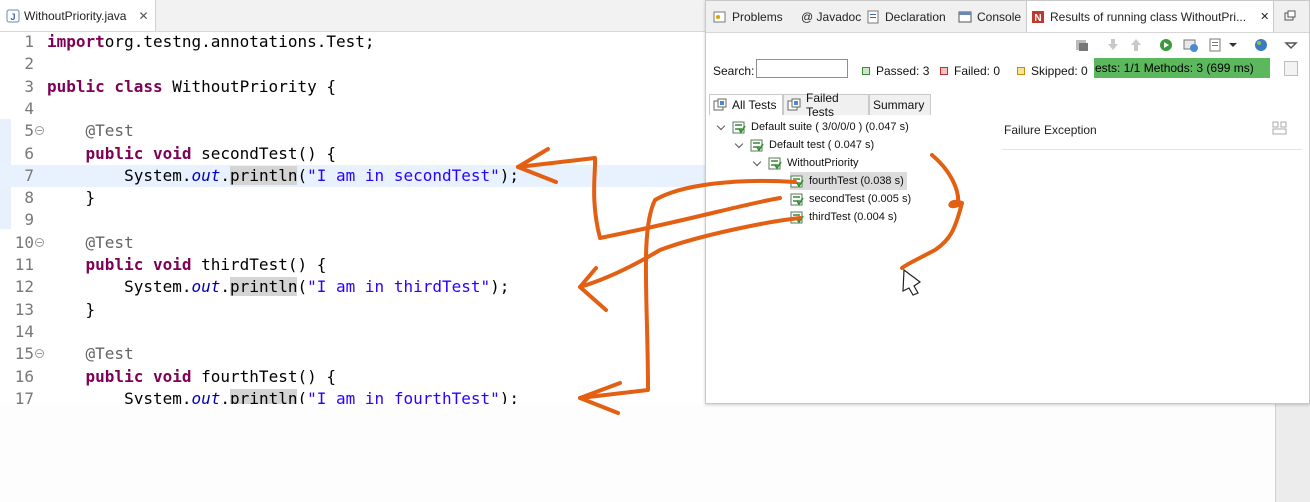 The image size is (1310, 502). I want to click on test-hierarchy-icon, so click(720, 104).